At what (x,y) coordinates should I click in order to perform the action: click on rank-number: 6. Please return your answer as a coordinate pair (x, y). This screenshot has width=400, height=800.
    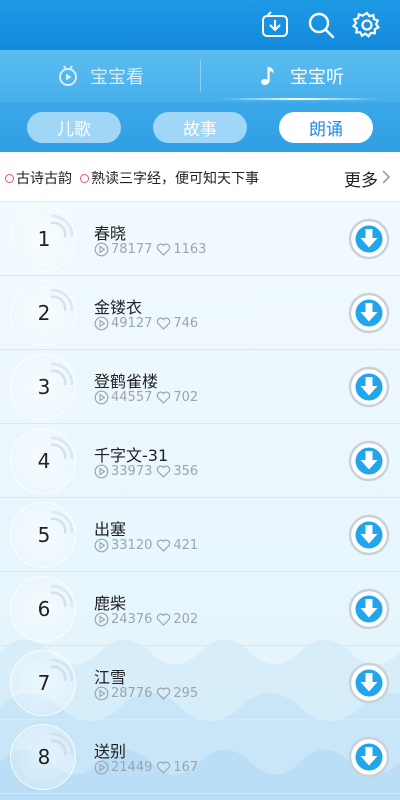
    Looking at the image, I should click on (44, 609).